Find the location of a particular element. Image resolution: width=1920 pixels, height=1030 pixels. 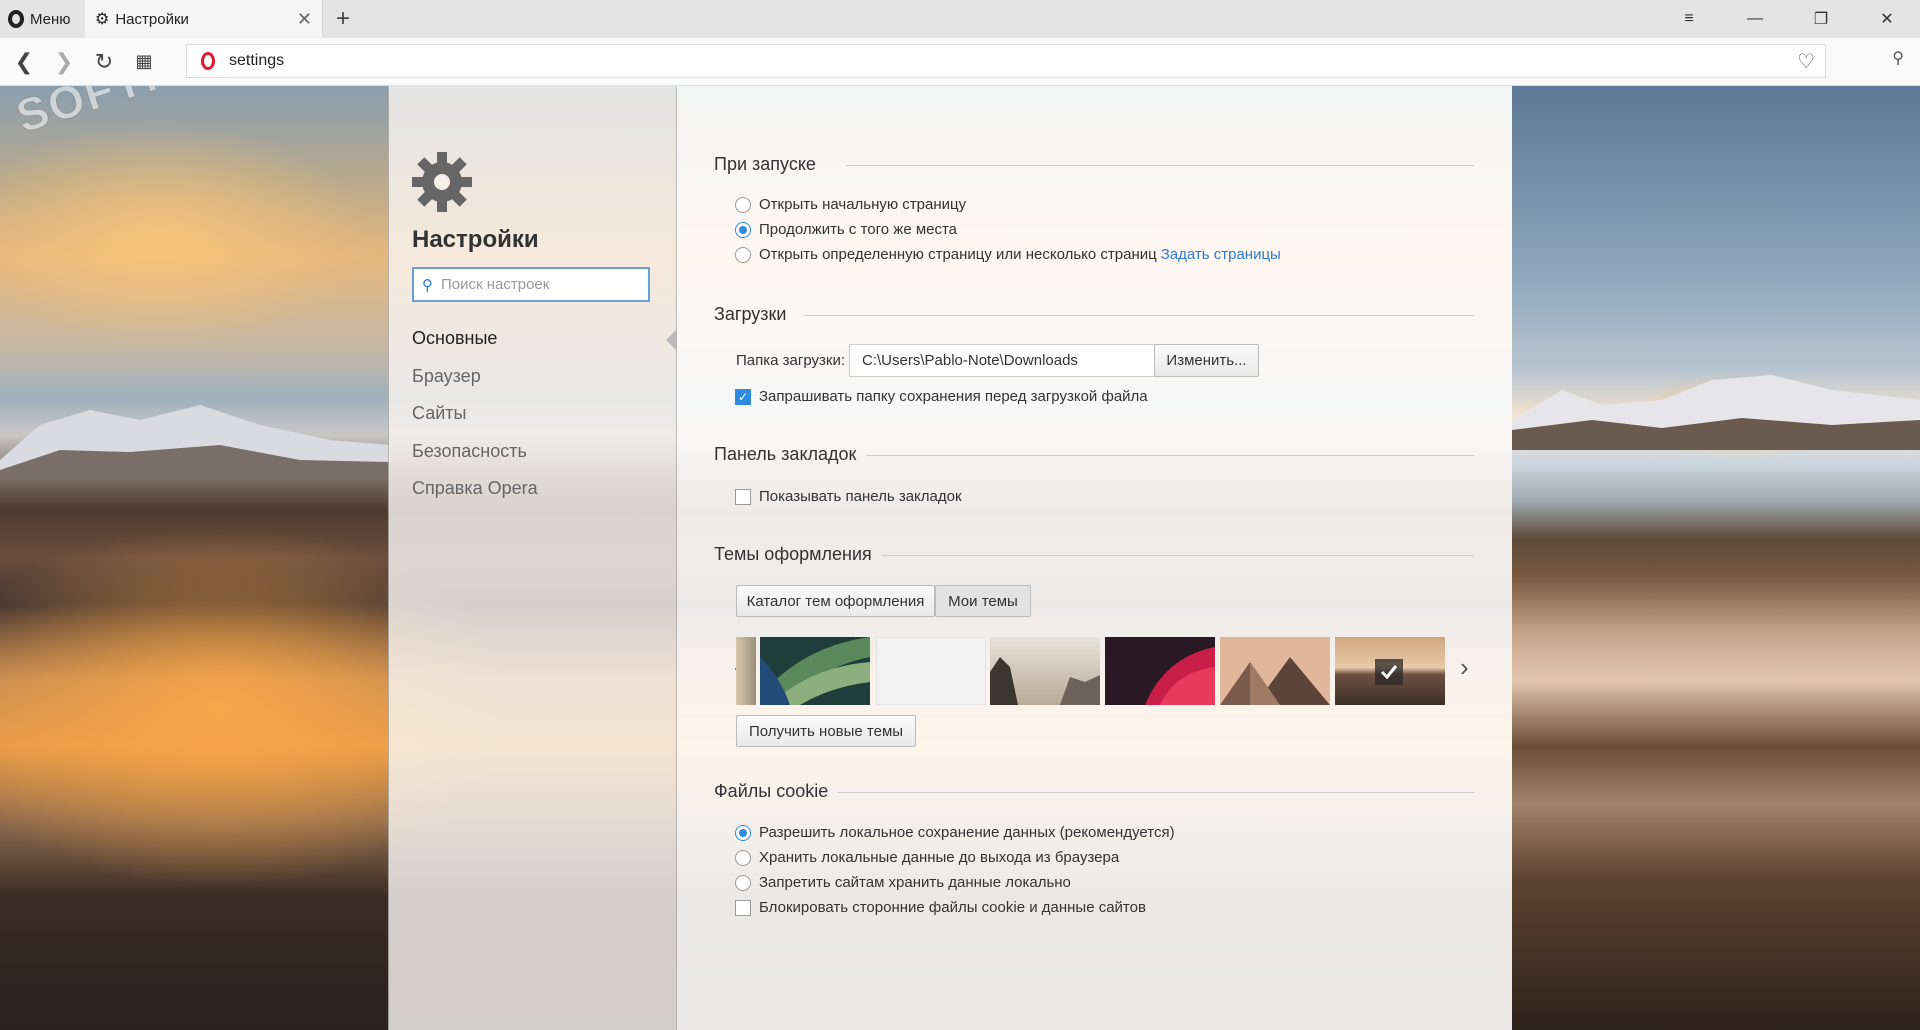

set-pages-link: Задать страницы is located at coordinates (1221, 254).